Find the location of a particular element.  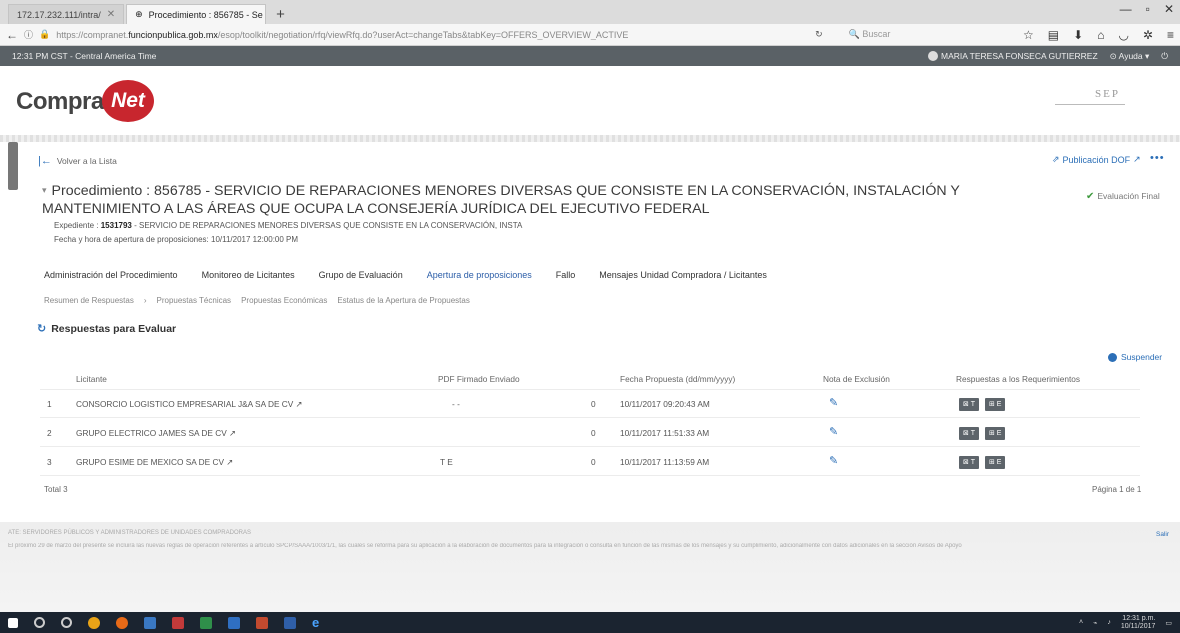

minimize-icon: — is located at coordinates (1126, 9).